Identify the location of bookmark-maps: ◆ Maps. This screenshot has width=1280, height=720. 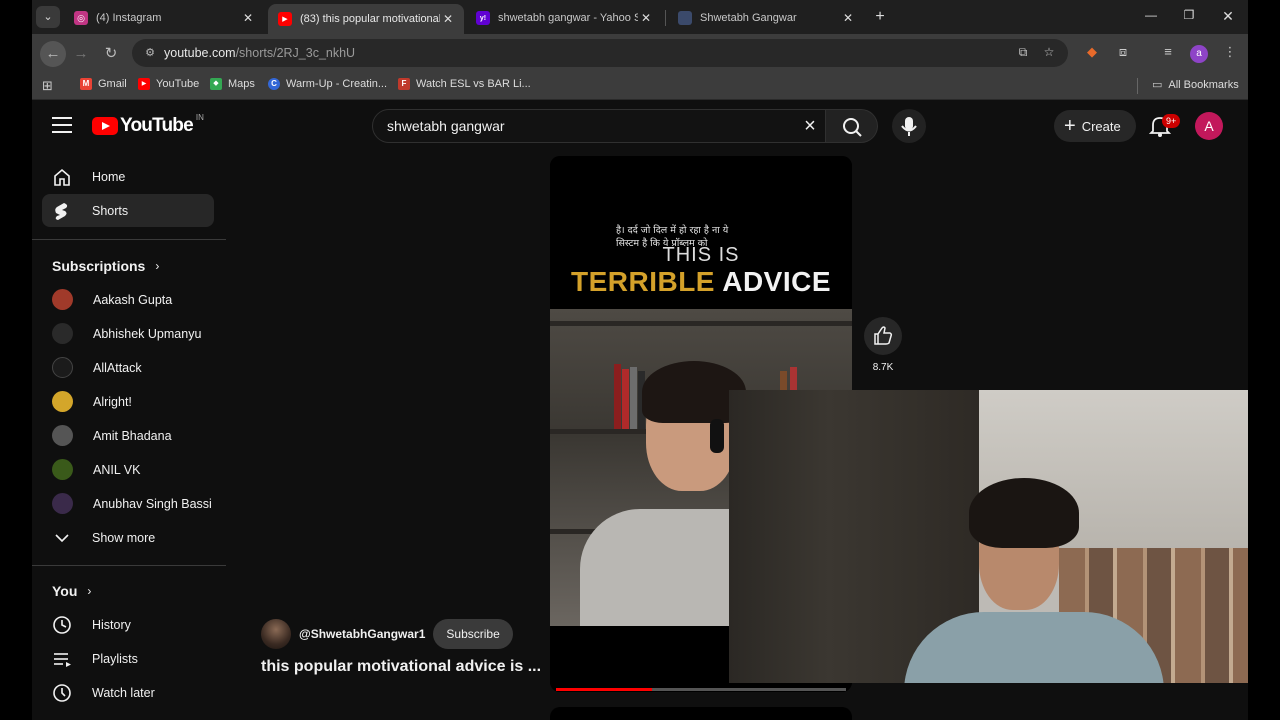
(232, 84).